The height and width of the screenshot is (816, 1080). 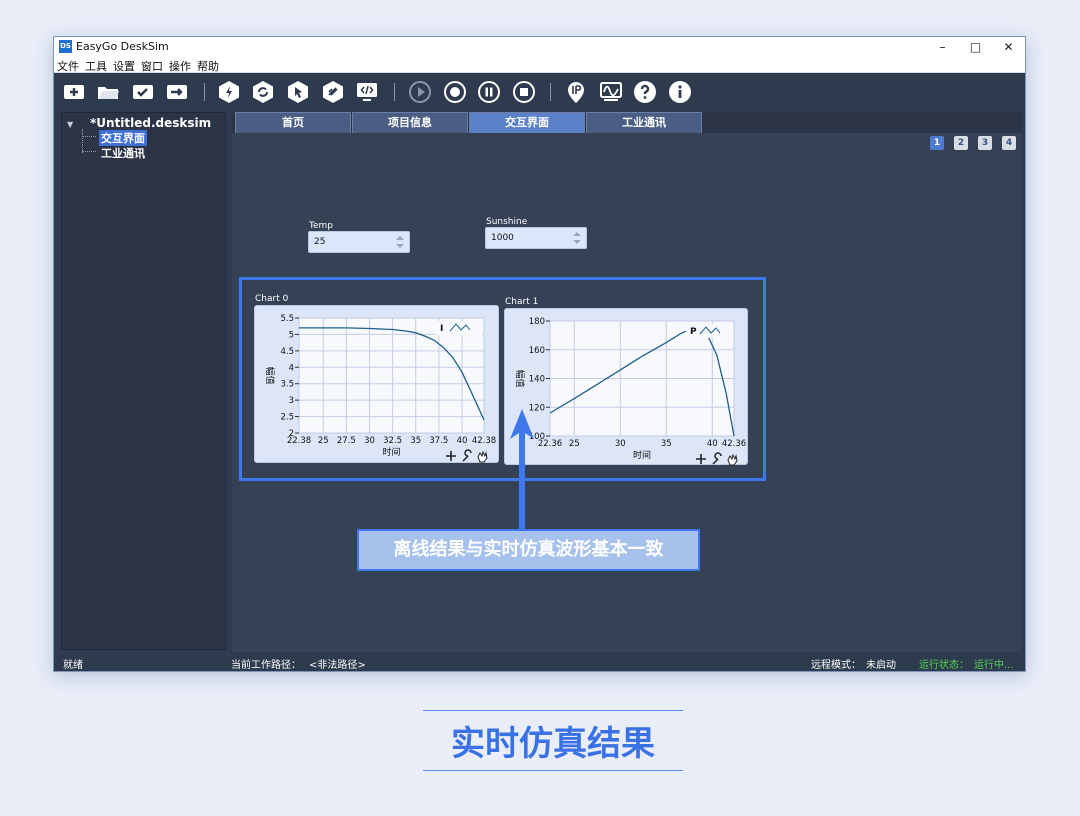 What do you see at coordinates (611, 92) in the screenshot?
I see `scope-icon` at bounding box center [611, 92].